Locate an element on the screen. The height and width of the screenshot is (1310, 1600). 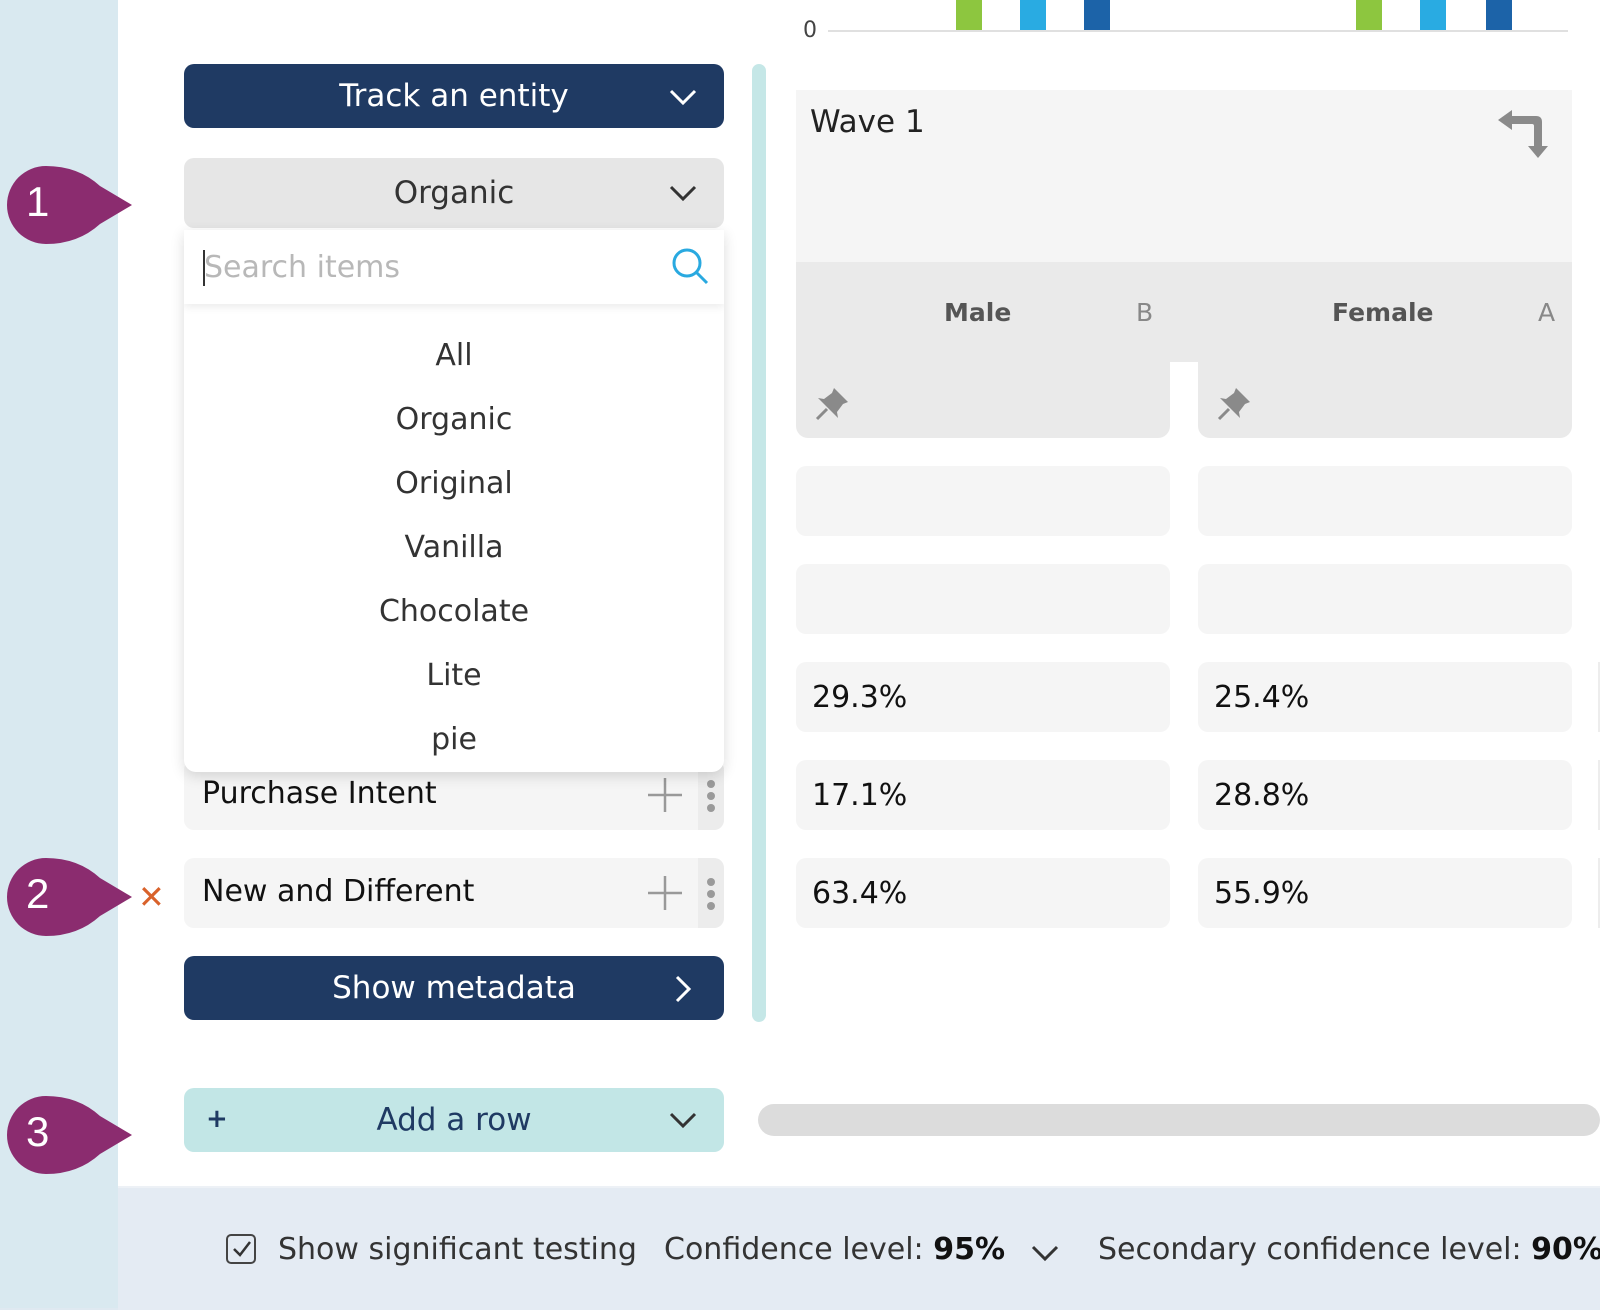
show-metadata-button: Show metadata is located at coordinates (454, 988).